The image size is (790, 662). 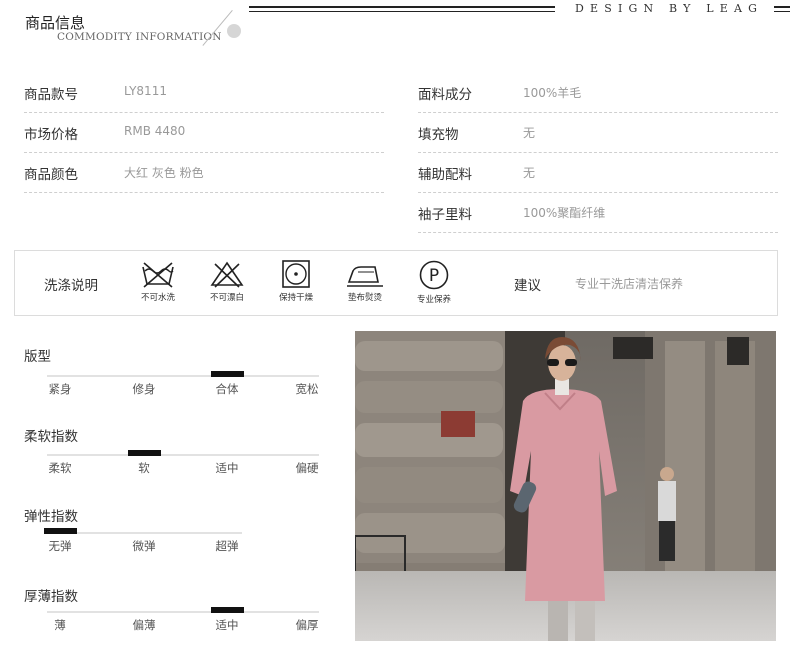 I want to click on spec-value: 100%羊毛, so click(x=552, y=93).